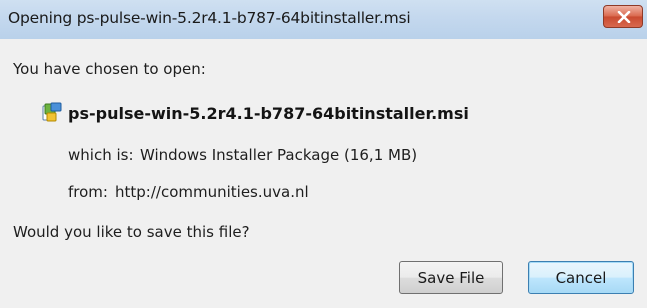  I want to click on save-file-button: Save File, so click(451, 277).